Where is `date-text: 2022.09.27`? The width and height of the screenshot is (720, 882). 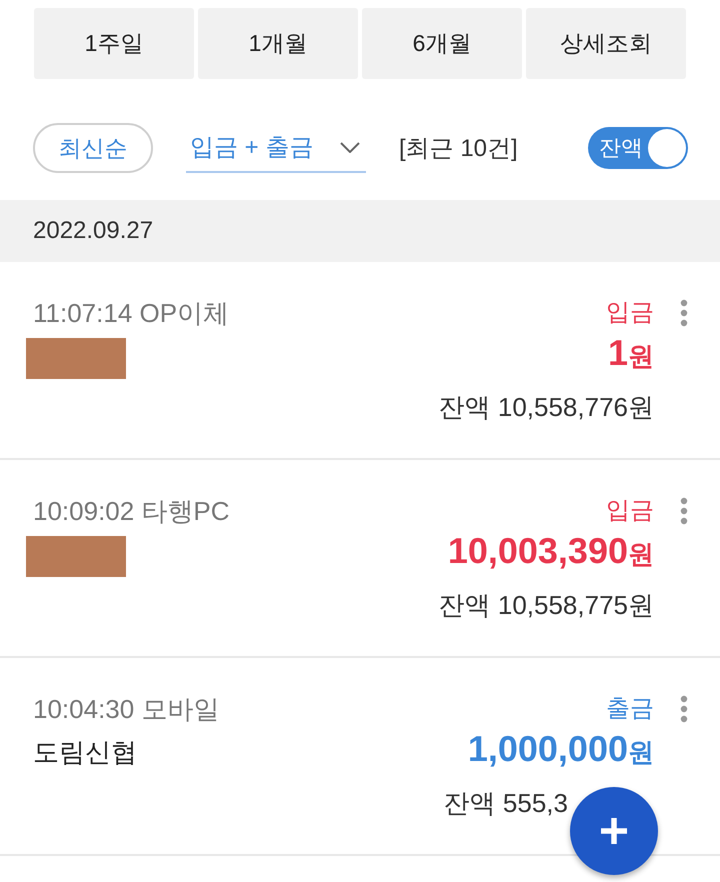
date-text: 2022.09.27 is located at coordinates (93, 231).